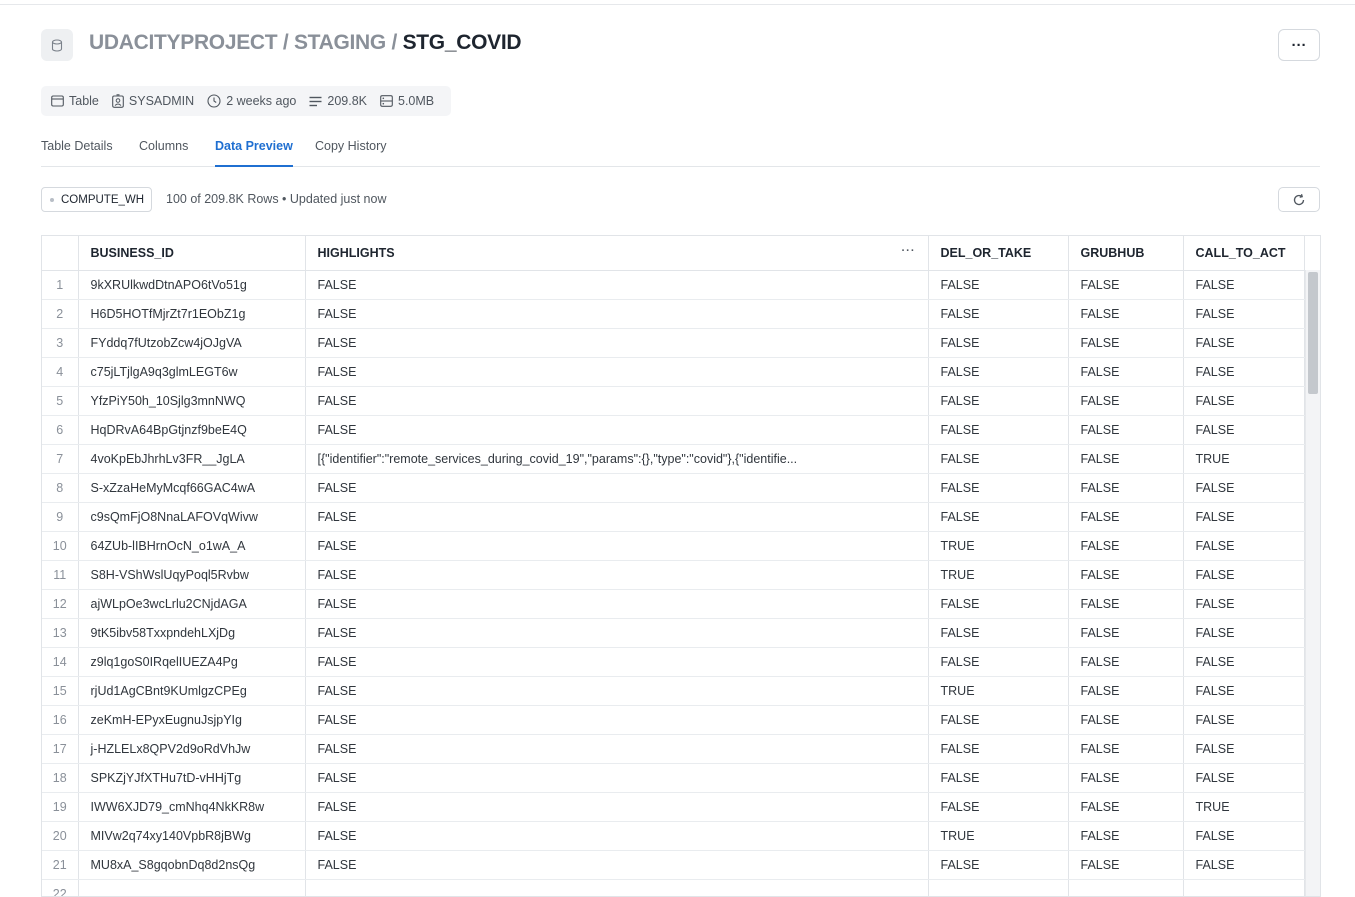  Describe the element at coordinates (191, 253) in the screenshot. I see `column-header: BUSINESS_ID` at that location.